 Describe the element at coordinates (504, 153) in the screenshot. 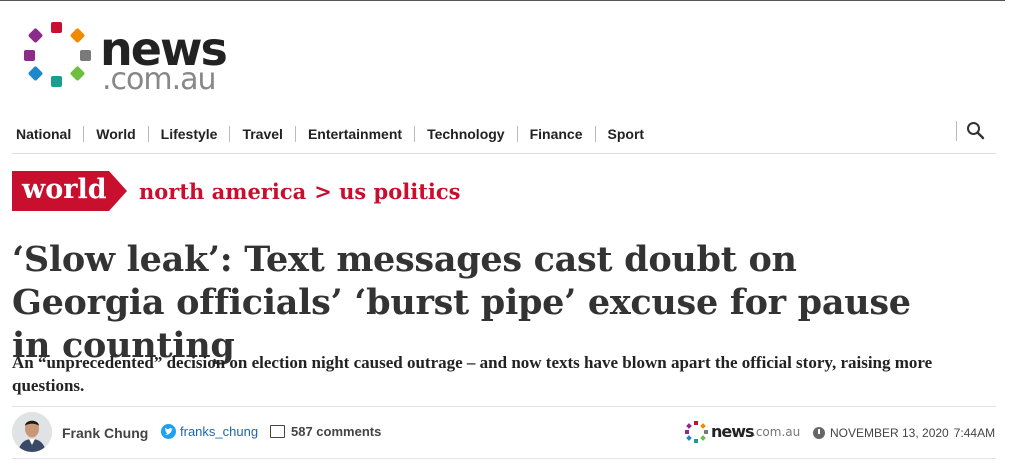

I see `nav-divider` at that location.